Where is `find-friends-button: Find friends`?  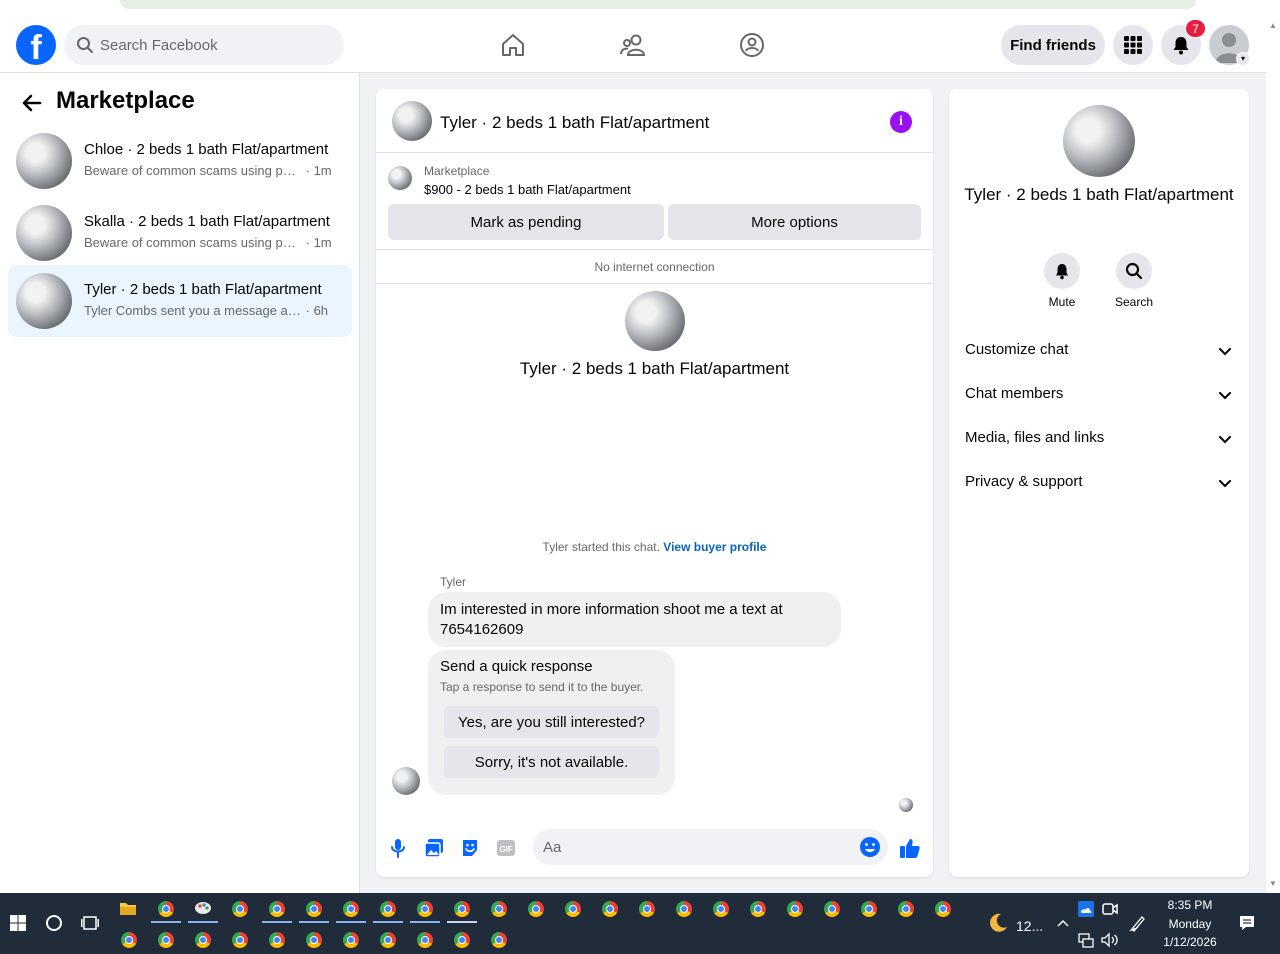
find-friends-button: Find friends is located at coordinates (1053, 45).